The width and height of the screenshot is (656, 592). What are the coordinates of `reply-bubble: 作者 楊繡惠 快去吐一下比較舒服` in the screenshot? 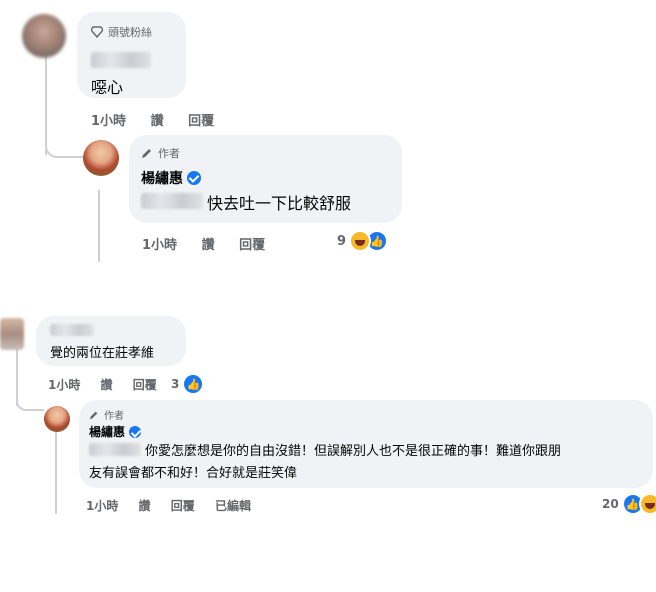 It's located at (265, 179).